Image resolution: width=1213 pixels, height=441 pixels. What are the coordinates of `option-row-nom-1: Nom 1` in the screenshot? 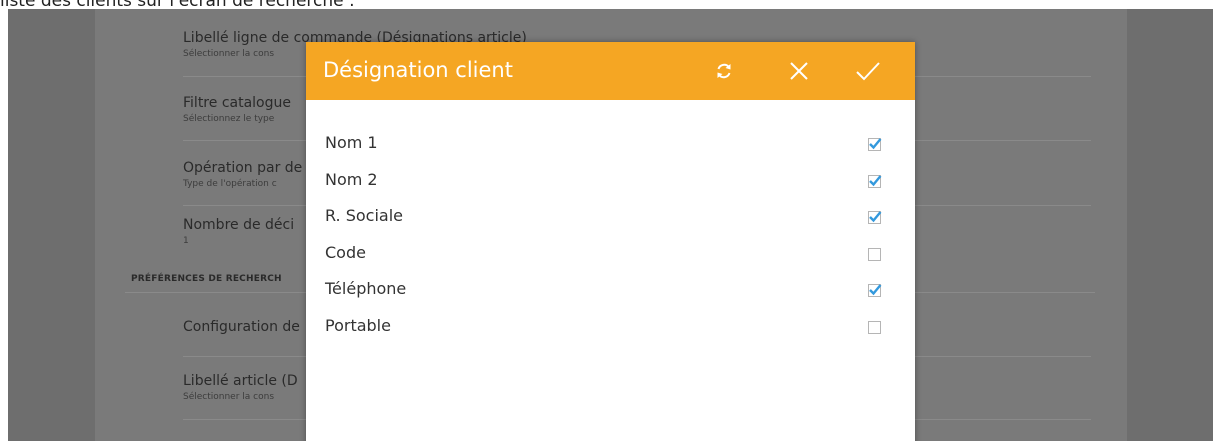 It's located at (610, 143).